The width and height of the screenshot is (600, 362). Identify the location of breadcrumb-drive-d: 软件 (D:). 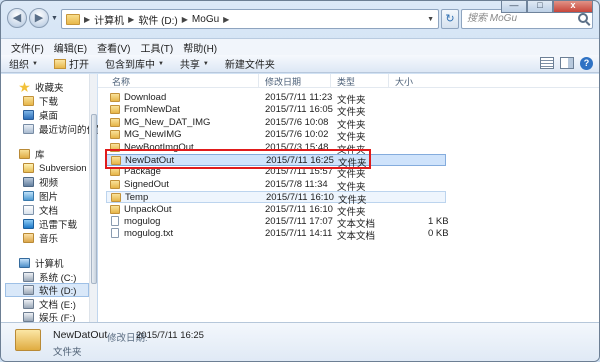
(157, 19).